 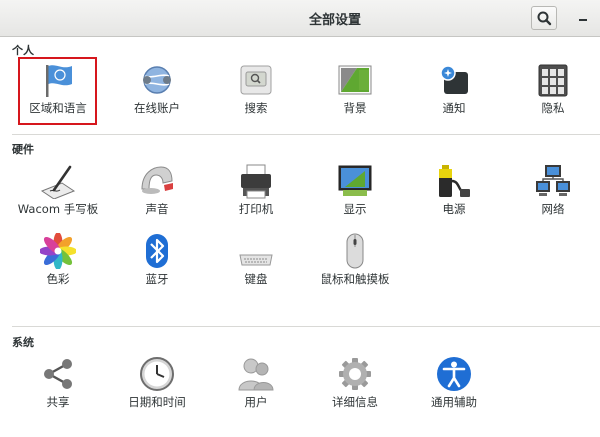 I want to click on settings-item-mouse-touchpad: 鼠标和触摸板, so click(x=355, y=263).